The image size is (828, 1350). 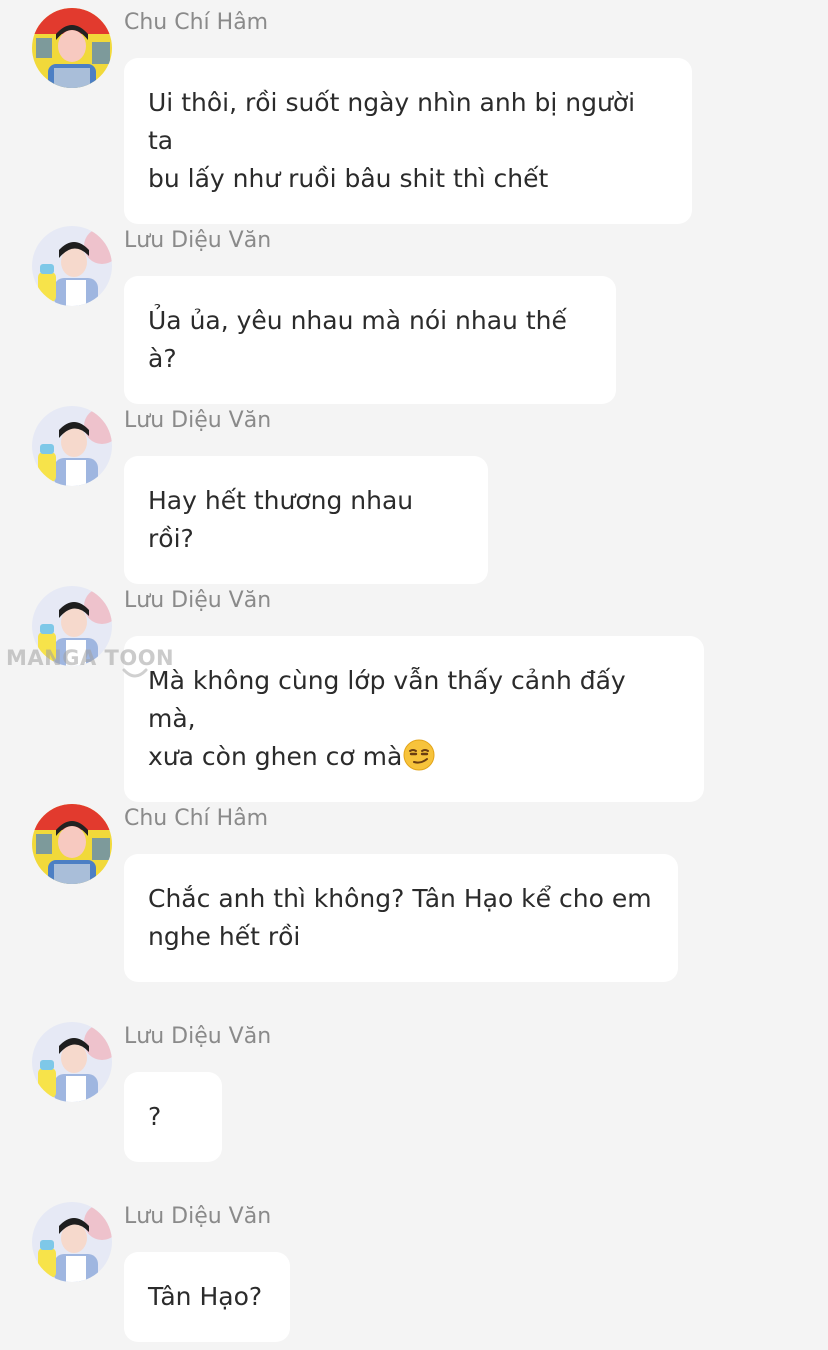 I want to click on message-text-line: xưa còn ghen cơ mà, so click(x=414, y=757).